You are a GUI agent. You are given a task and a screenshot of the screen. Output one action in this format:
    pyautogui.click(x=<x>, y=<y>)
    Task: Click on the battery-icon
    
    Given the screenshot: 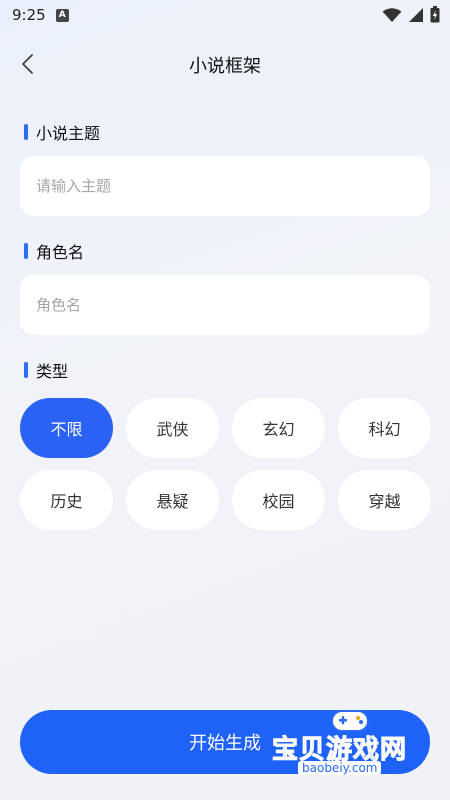 What is the action you would take?
    pyautogui.click(x=435, y=14)
    